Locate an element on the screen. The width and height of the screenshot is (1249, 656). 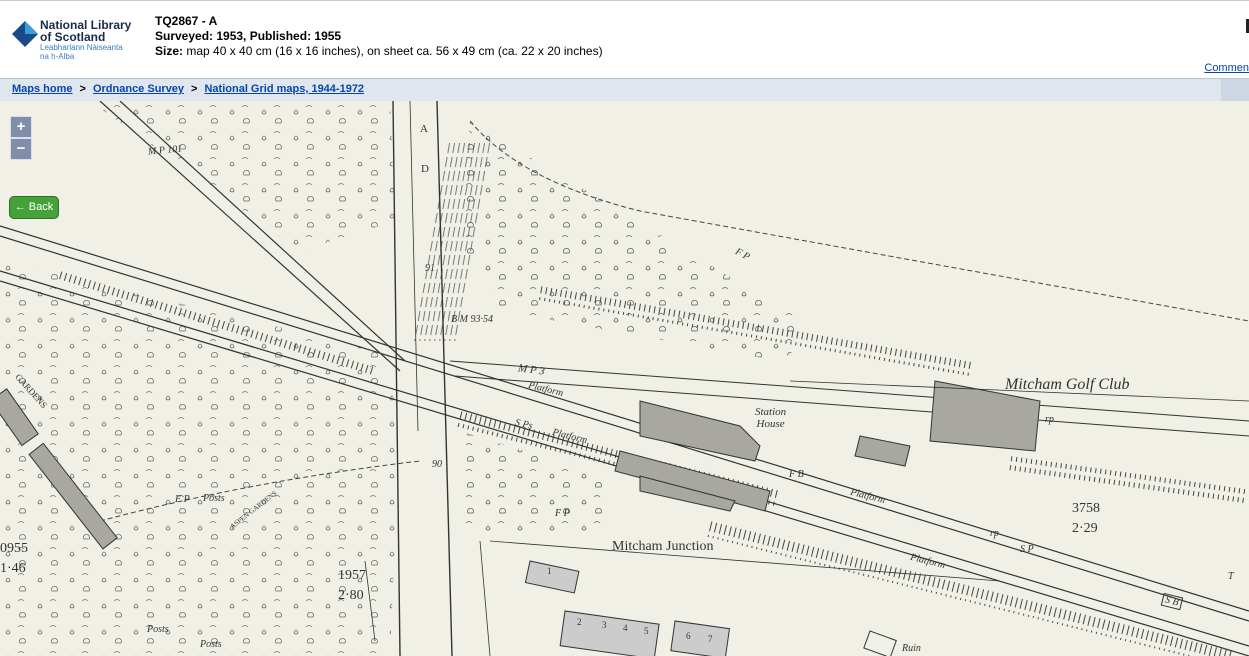
map-label-91: 91 is located at coordinates (430, 268).